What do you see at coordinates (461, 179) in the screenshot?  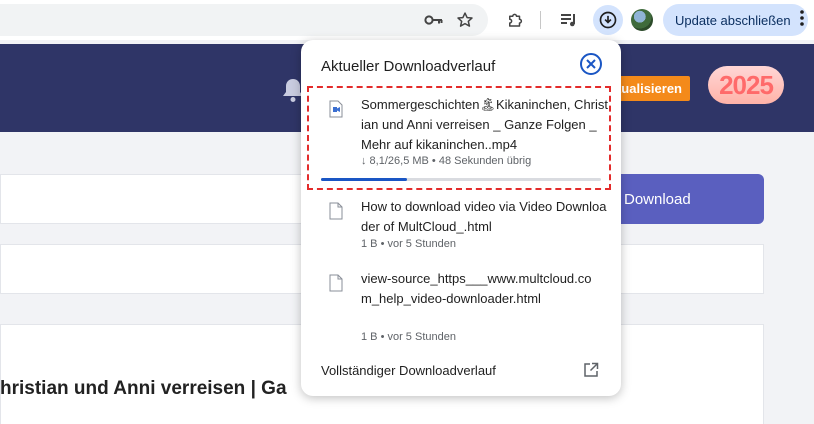 I see `download-progress-bar` at bounding box center [461, 179].